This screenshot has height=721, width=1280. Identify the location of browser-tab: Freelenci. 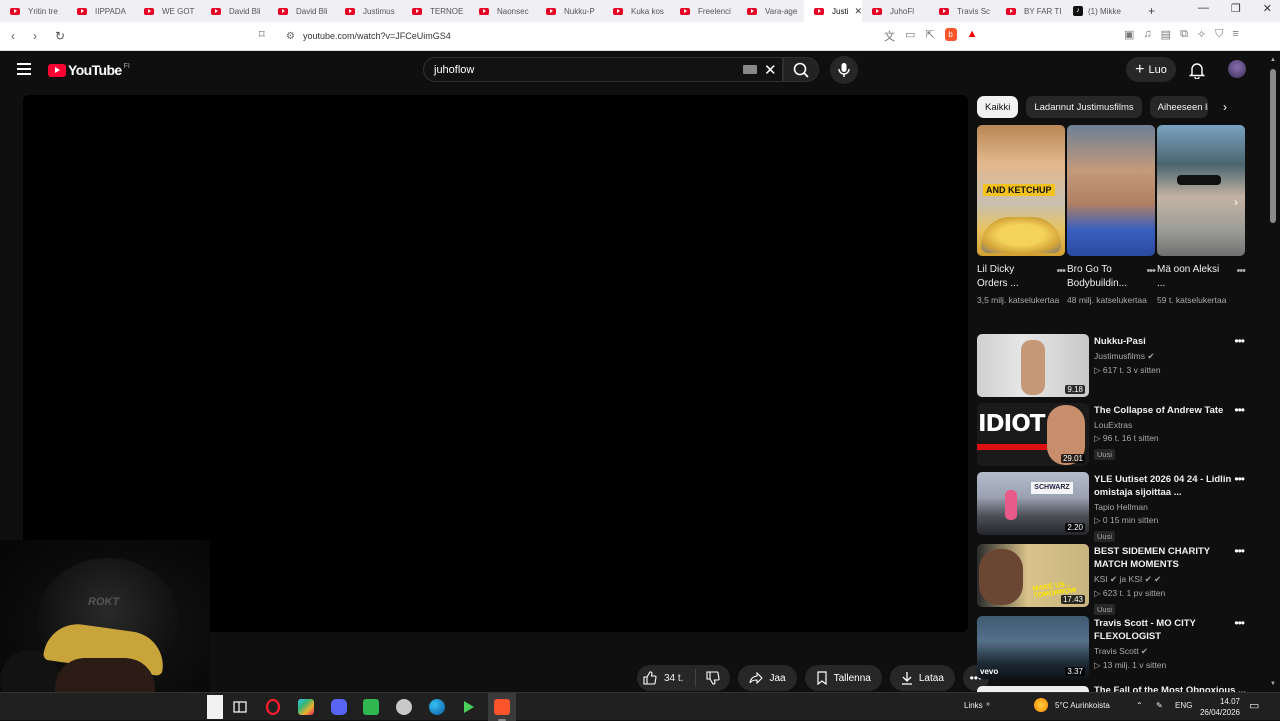
(703, 11).